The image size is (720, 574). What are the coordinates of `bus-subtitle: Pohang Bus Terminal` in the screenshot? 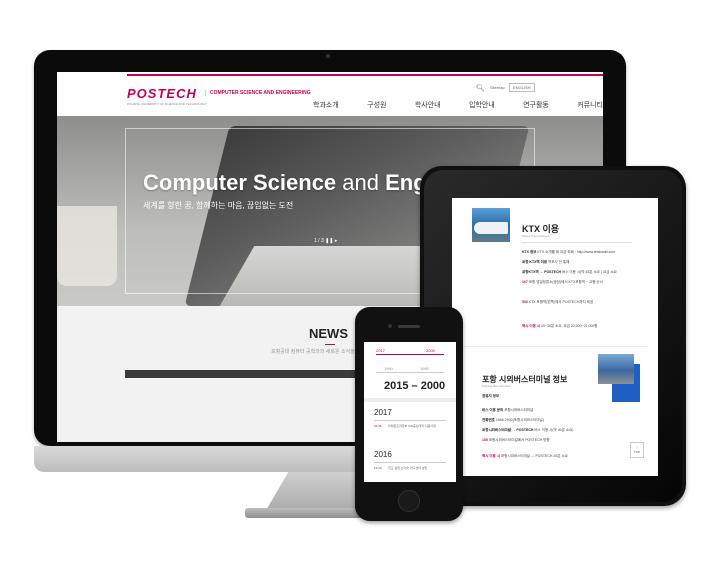 It's located at (496, 386).